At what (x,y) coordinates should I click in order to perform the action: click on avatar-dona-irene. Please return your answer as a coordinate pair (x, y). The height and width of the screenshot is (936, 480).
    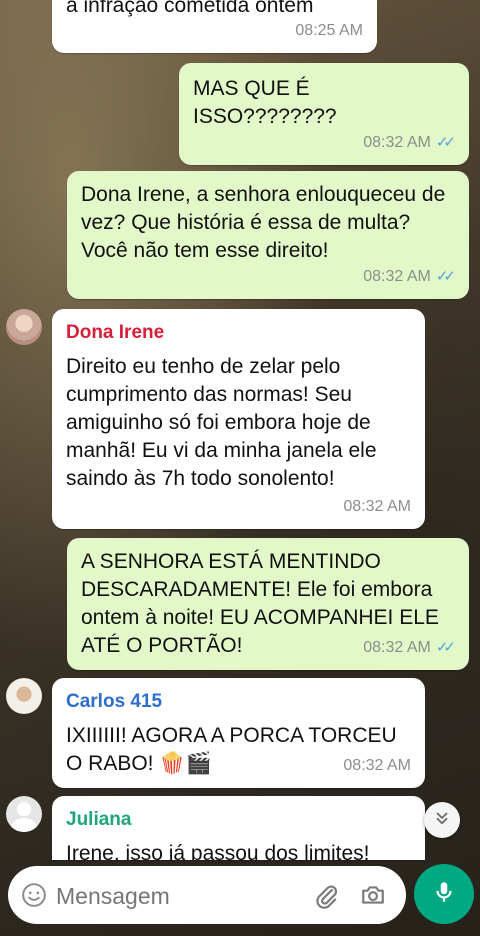
    Looking at the image, I should click on (24, 327).